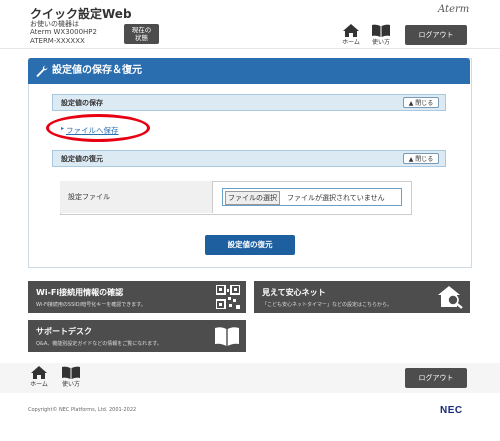 This screenshot has height=441, width=500. Describe the element at coordinates (42, 71) in the screenshot. I see `wrench-icon` at that location.